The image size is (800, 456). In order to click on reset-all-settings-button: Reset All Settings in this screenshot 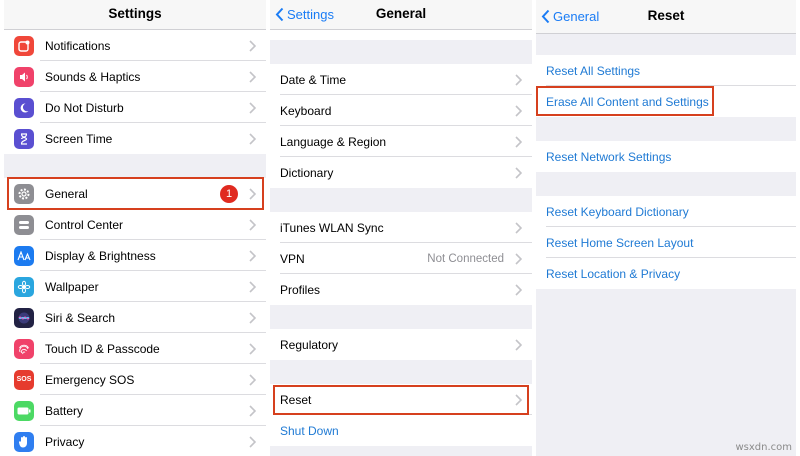, I will do `click(666, 70)`.